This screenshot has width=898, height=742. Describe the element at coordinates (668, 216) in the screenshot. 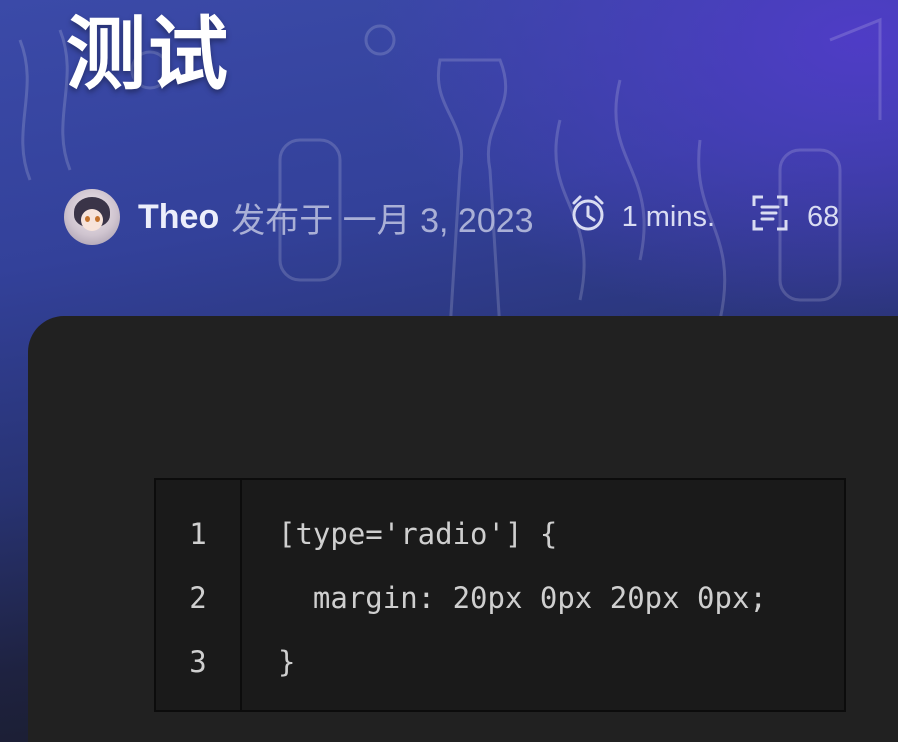

I see `read-time: 1 mins.` at that location.